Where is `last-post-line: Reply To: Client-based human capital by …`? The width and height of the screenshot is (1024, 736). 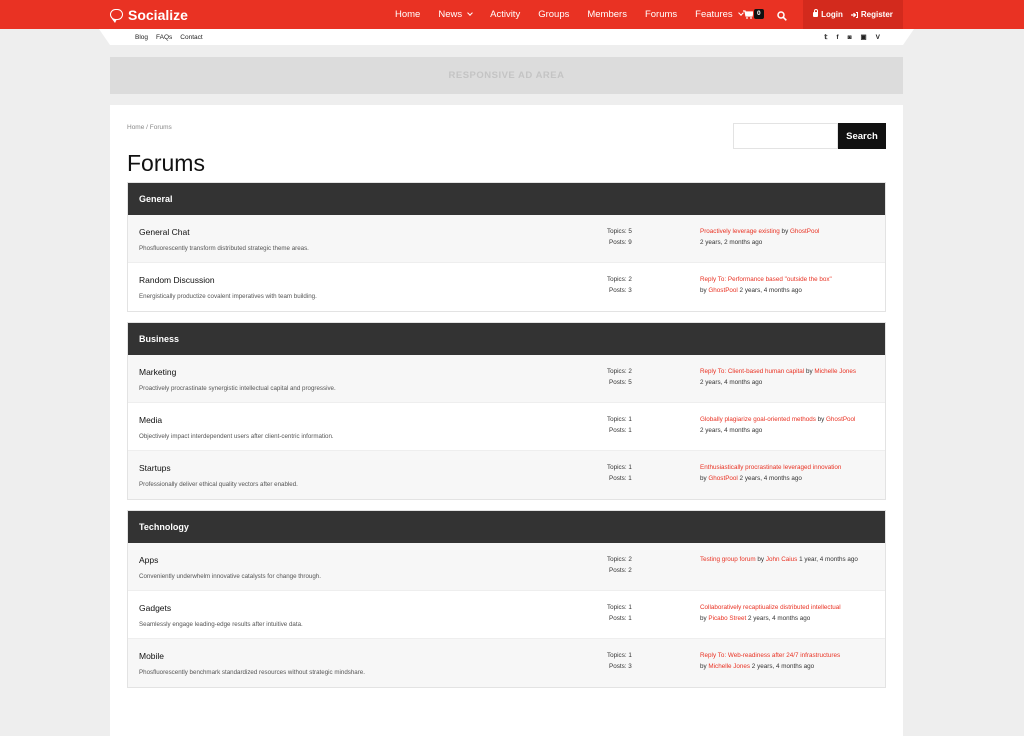 last-post-line: Reply To: Client-based human capital by … is located at coordinates (778, 371).